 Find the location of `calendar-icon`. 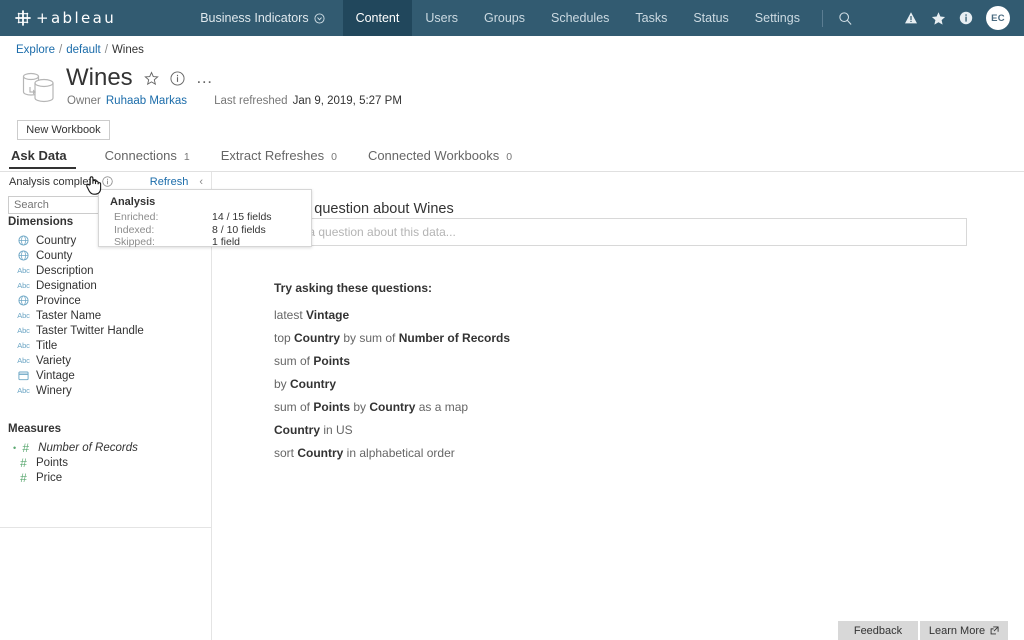

calendar-icon is located at coordinates (23, 375).